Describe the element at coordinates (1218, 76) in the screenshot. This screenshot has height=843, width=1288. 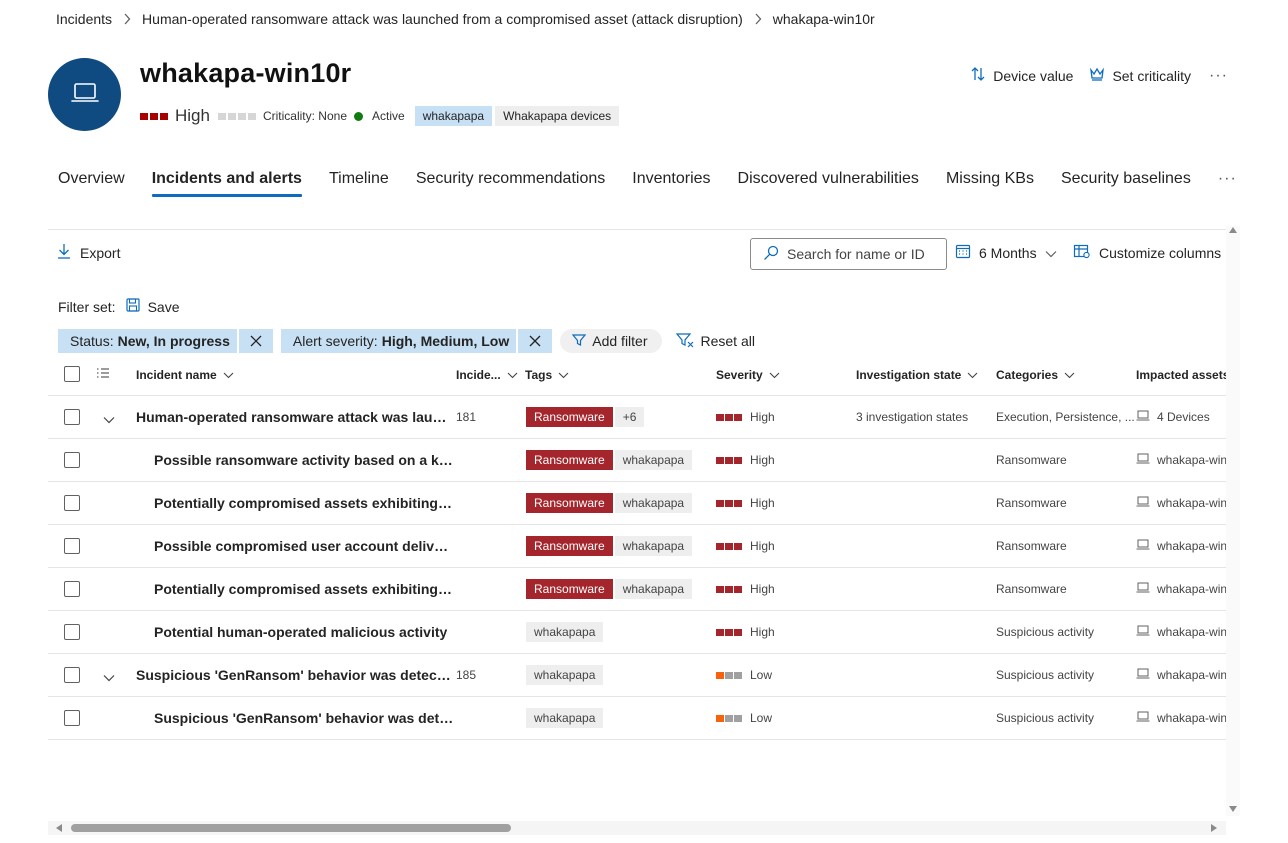
I see `more-actions-icon: ···` at that location.